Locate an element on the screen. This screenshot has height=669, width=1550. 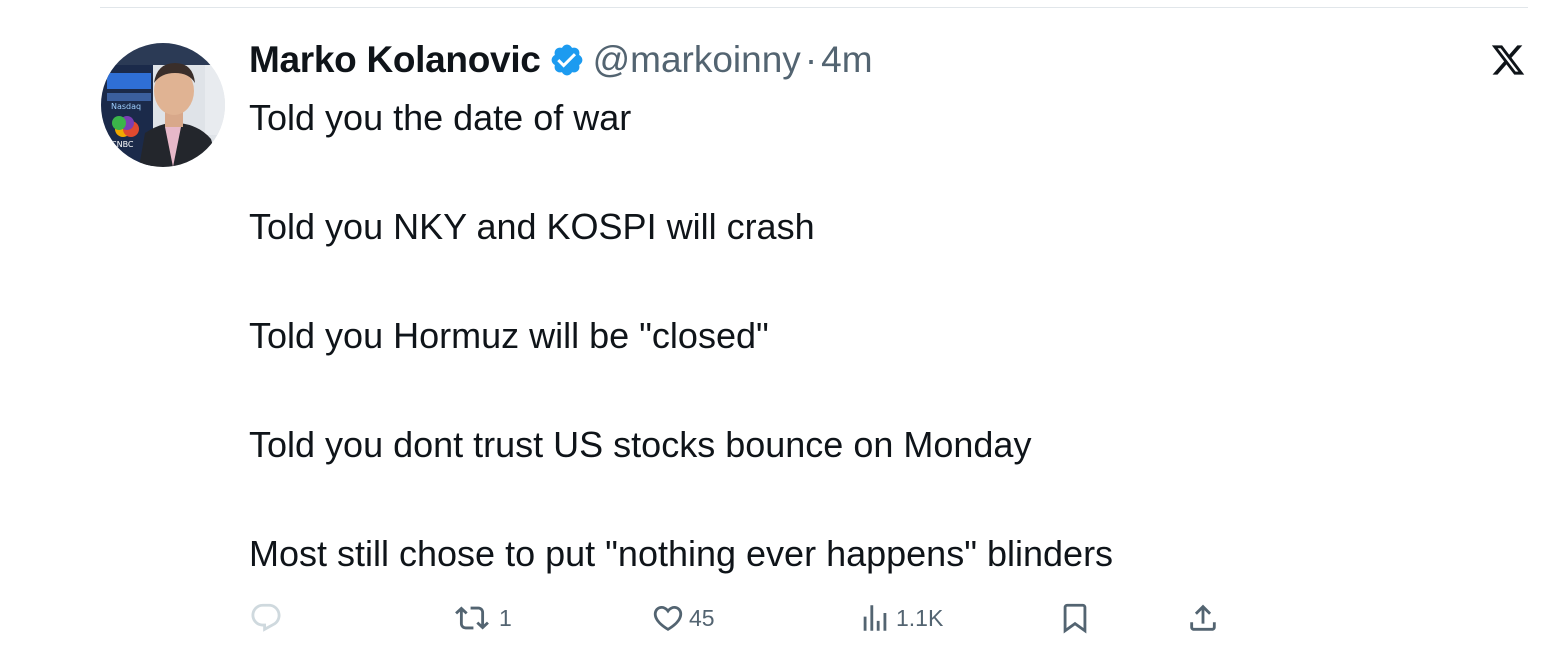
repost-icon is located at coordinates (472, 618).